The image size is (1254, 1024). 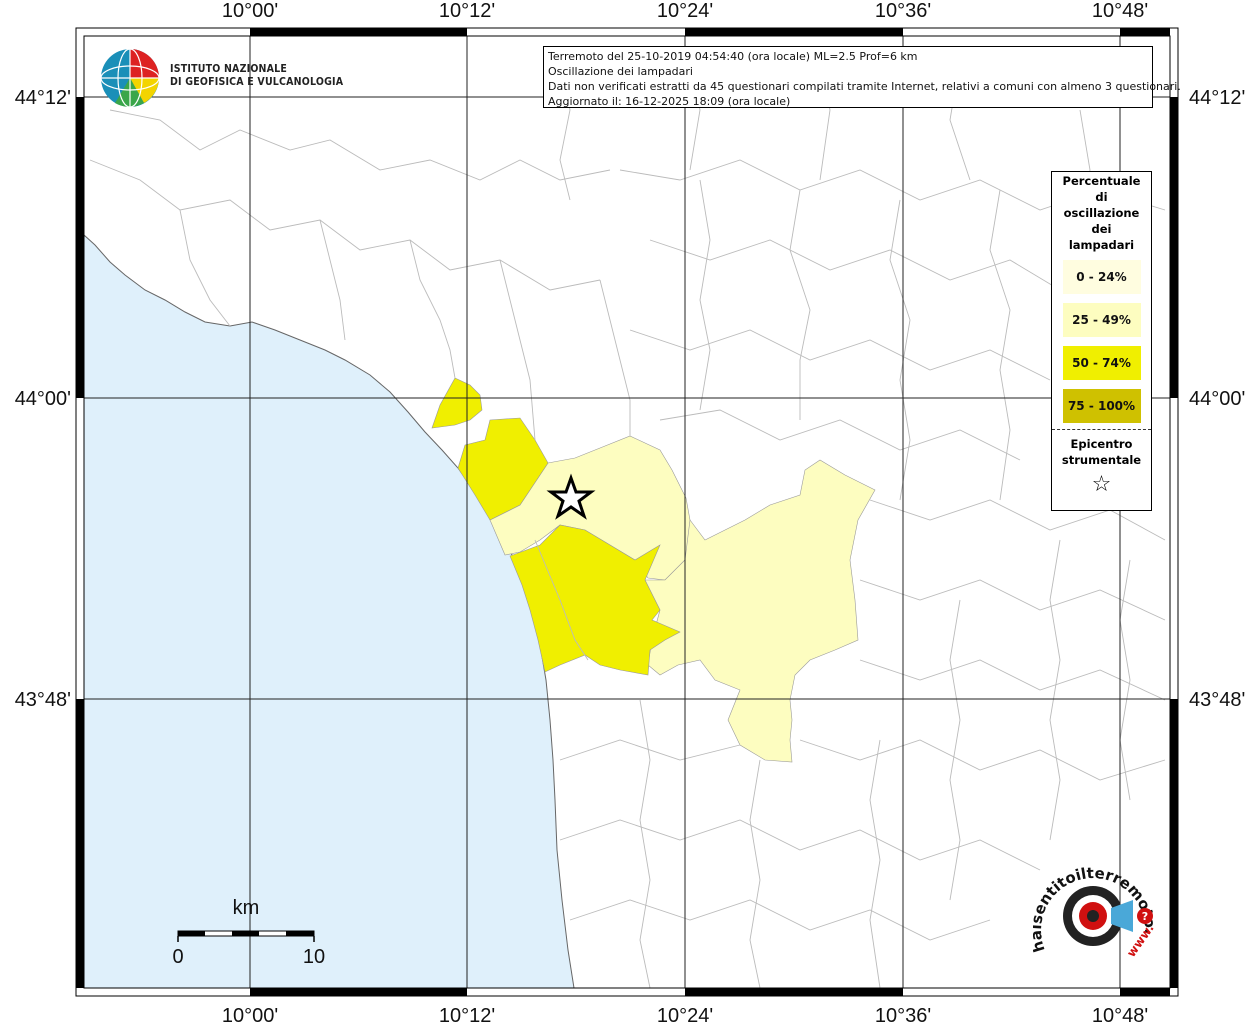 What do you see at coordinates (620, 71) in the screenshot?
I see `subtitle-line: Oscillazione dei lampadari` at bounding box center [620, 71].